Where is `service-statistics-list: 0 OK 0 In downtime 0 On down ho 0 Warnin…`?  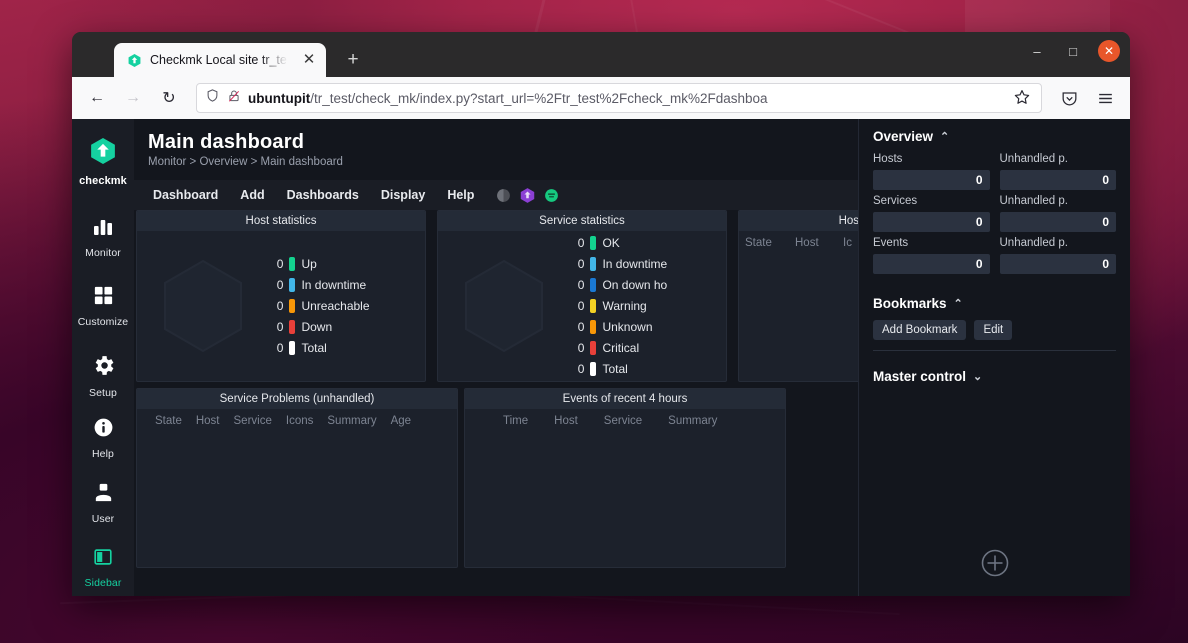
service-statistics-list: 0 OK 0 In downtime 0 On down ho 0 Warnin… is located at coordinates (648, 306).